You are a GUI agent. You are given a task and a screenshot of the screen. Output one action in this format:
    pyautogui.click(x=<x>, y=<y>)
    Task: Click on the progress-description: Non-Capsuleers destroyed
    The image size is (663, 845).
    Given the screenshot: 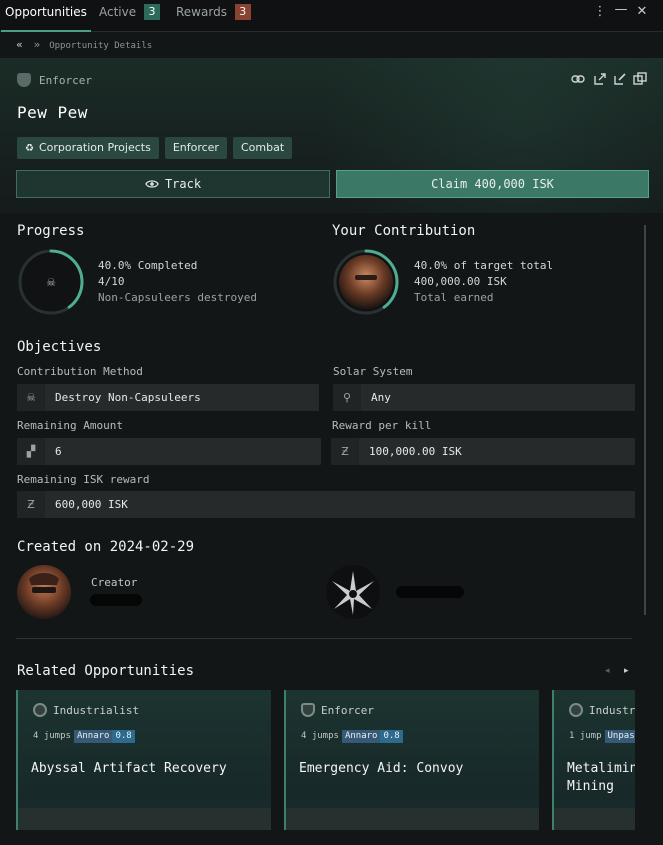 What is the action you would take?
    pyautogui.click(x=177, y=297)
    